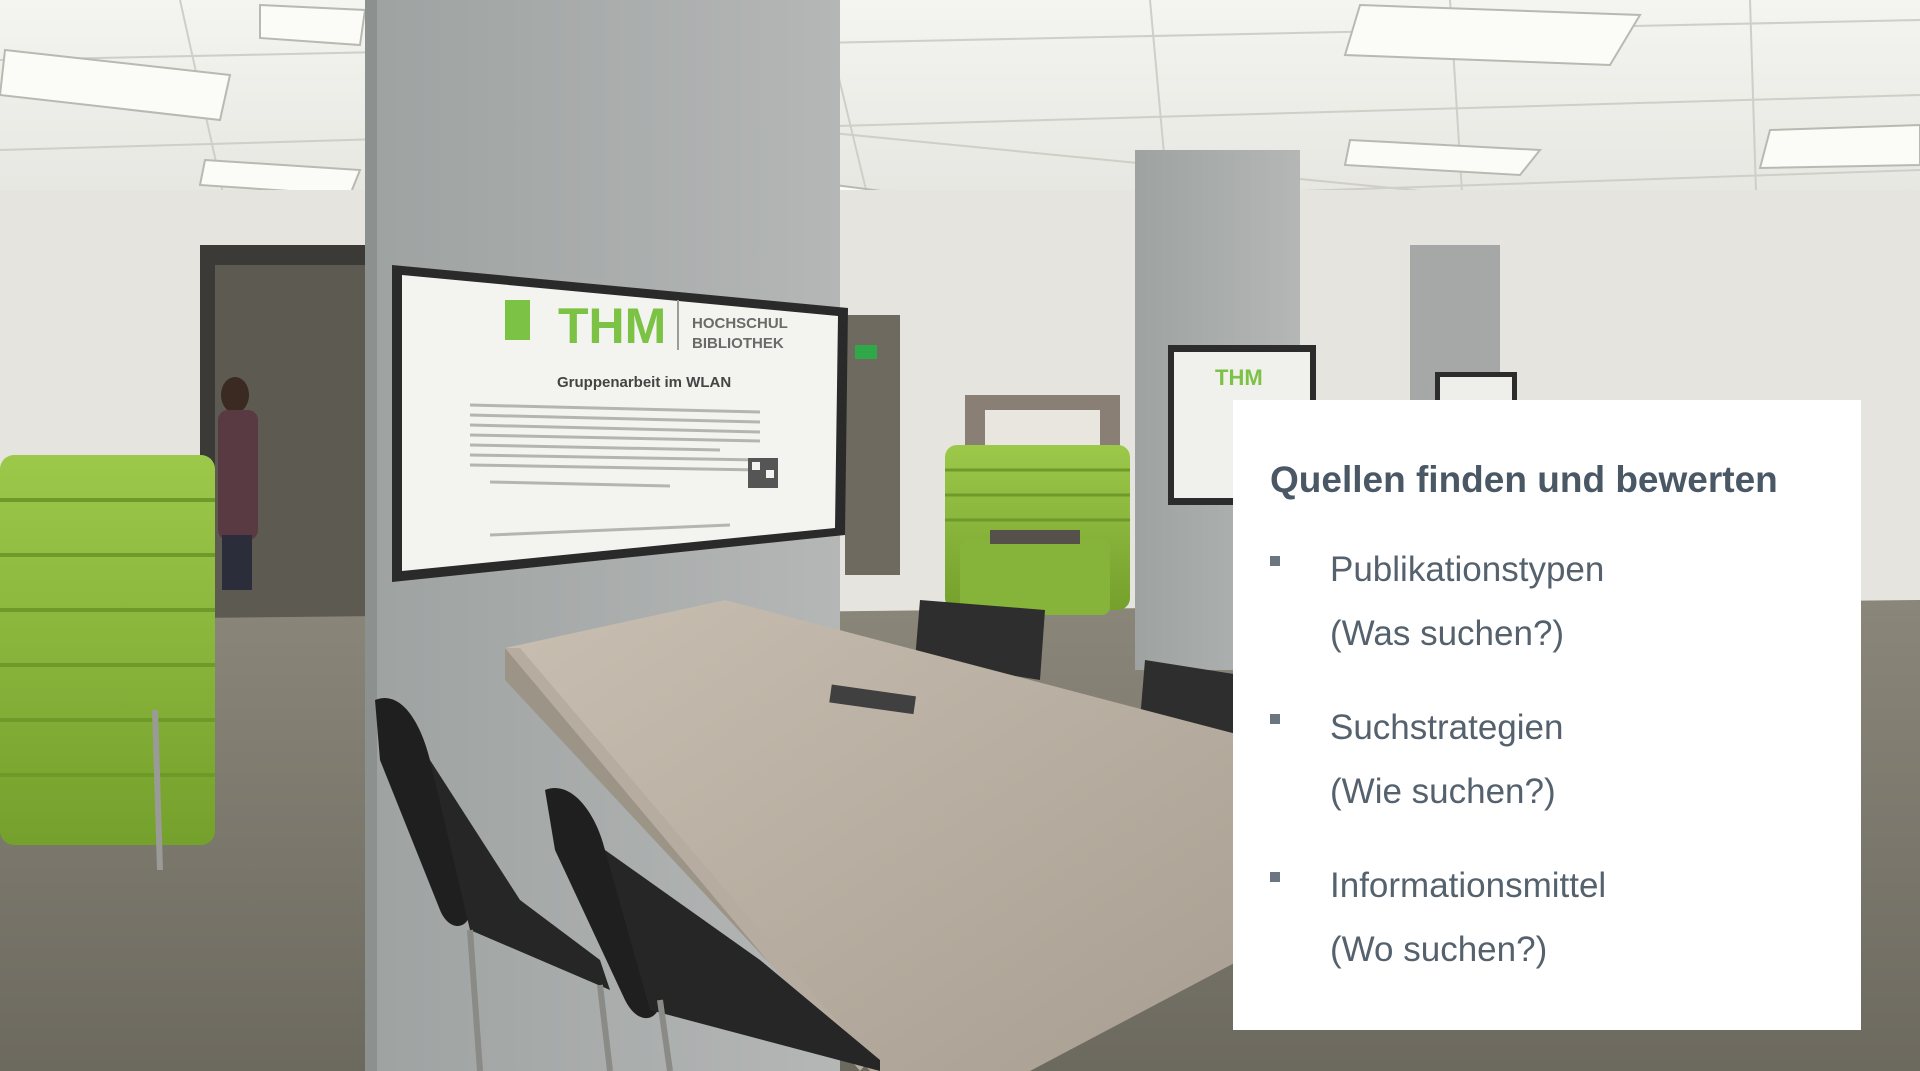 The image size is (1920, 1071). What do you see at coordinates (740, 323) in the screenshot?
I see `screen-brand-side: HOCHSCHUL` at bounding box center [740, 323].